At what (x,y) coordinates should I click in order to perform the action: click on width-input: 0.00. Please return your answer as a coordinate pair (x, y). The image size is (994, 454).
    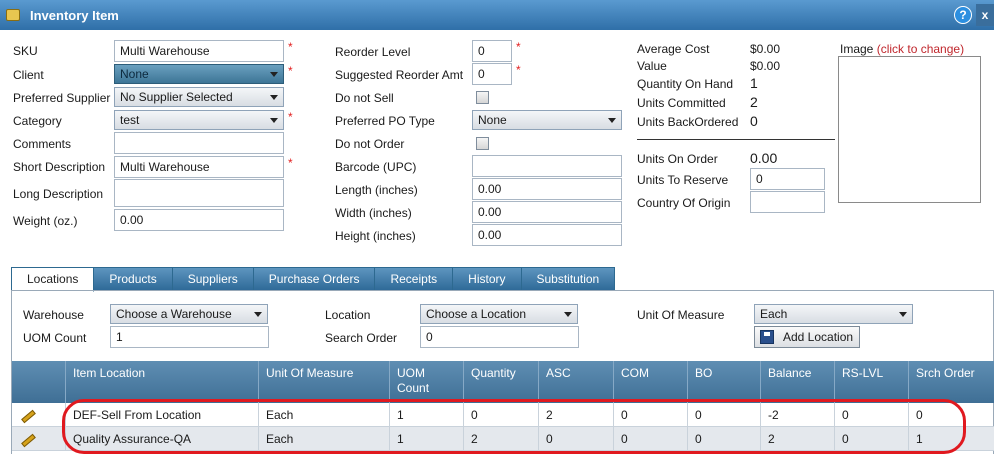
    Looking at the image, I should click on (547, 212).